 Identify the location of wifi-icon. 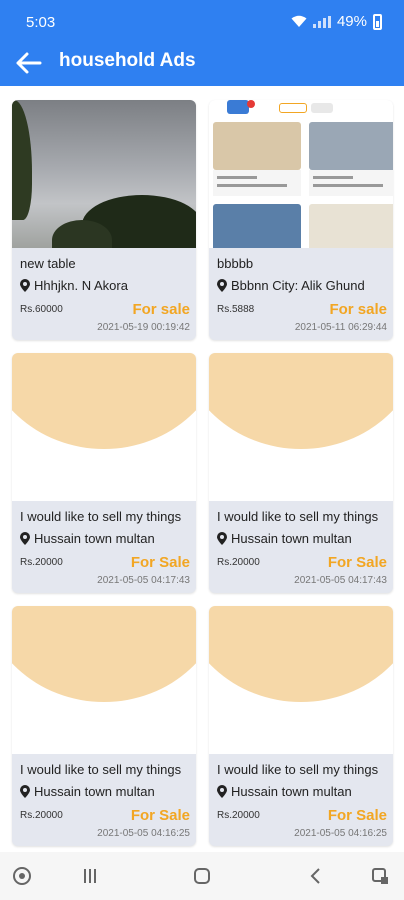
(299, 21).